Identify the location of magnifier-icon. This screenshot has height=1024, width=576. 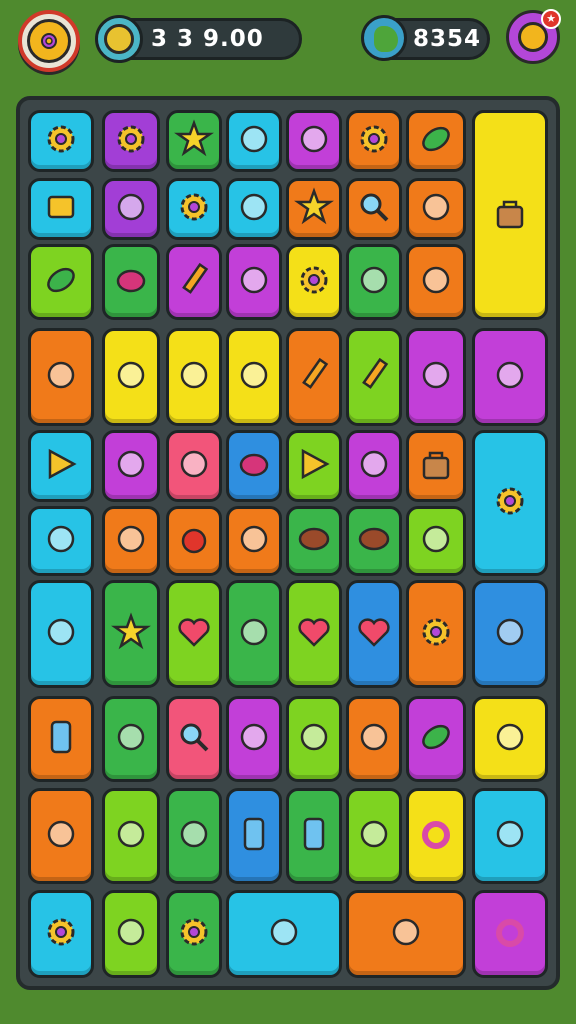
(374, 209).